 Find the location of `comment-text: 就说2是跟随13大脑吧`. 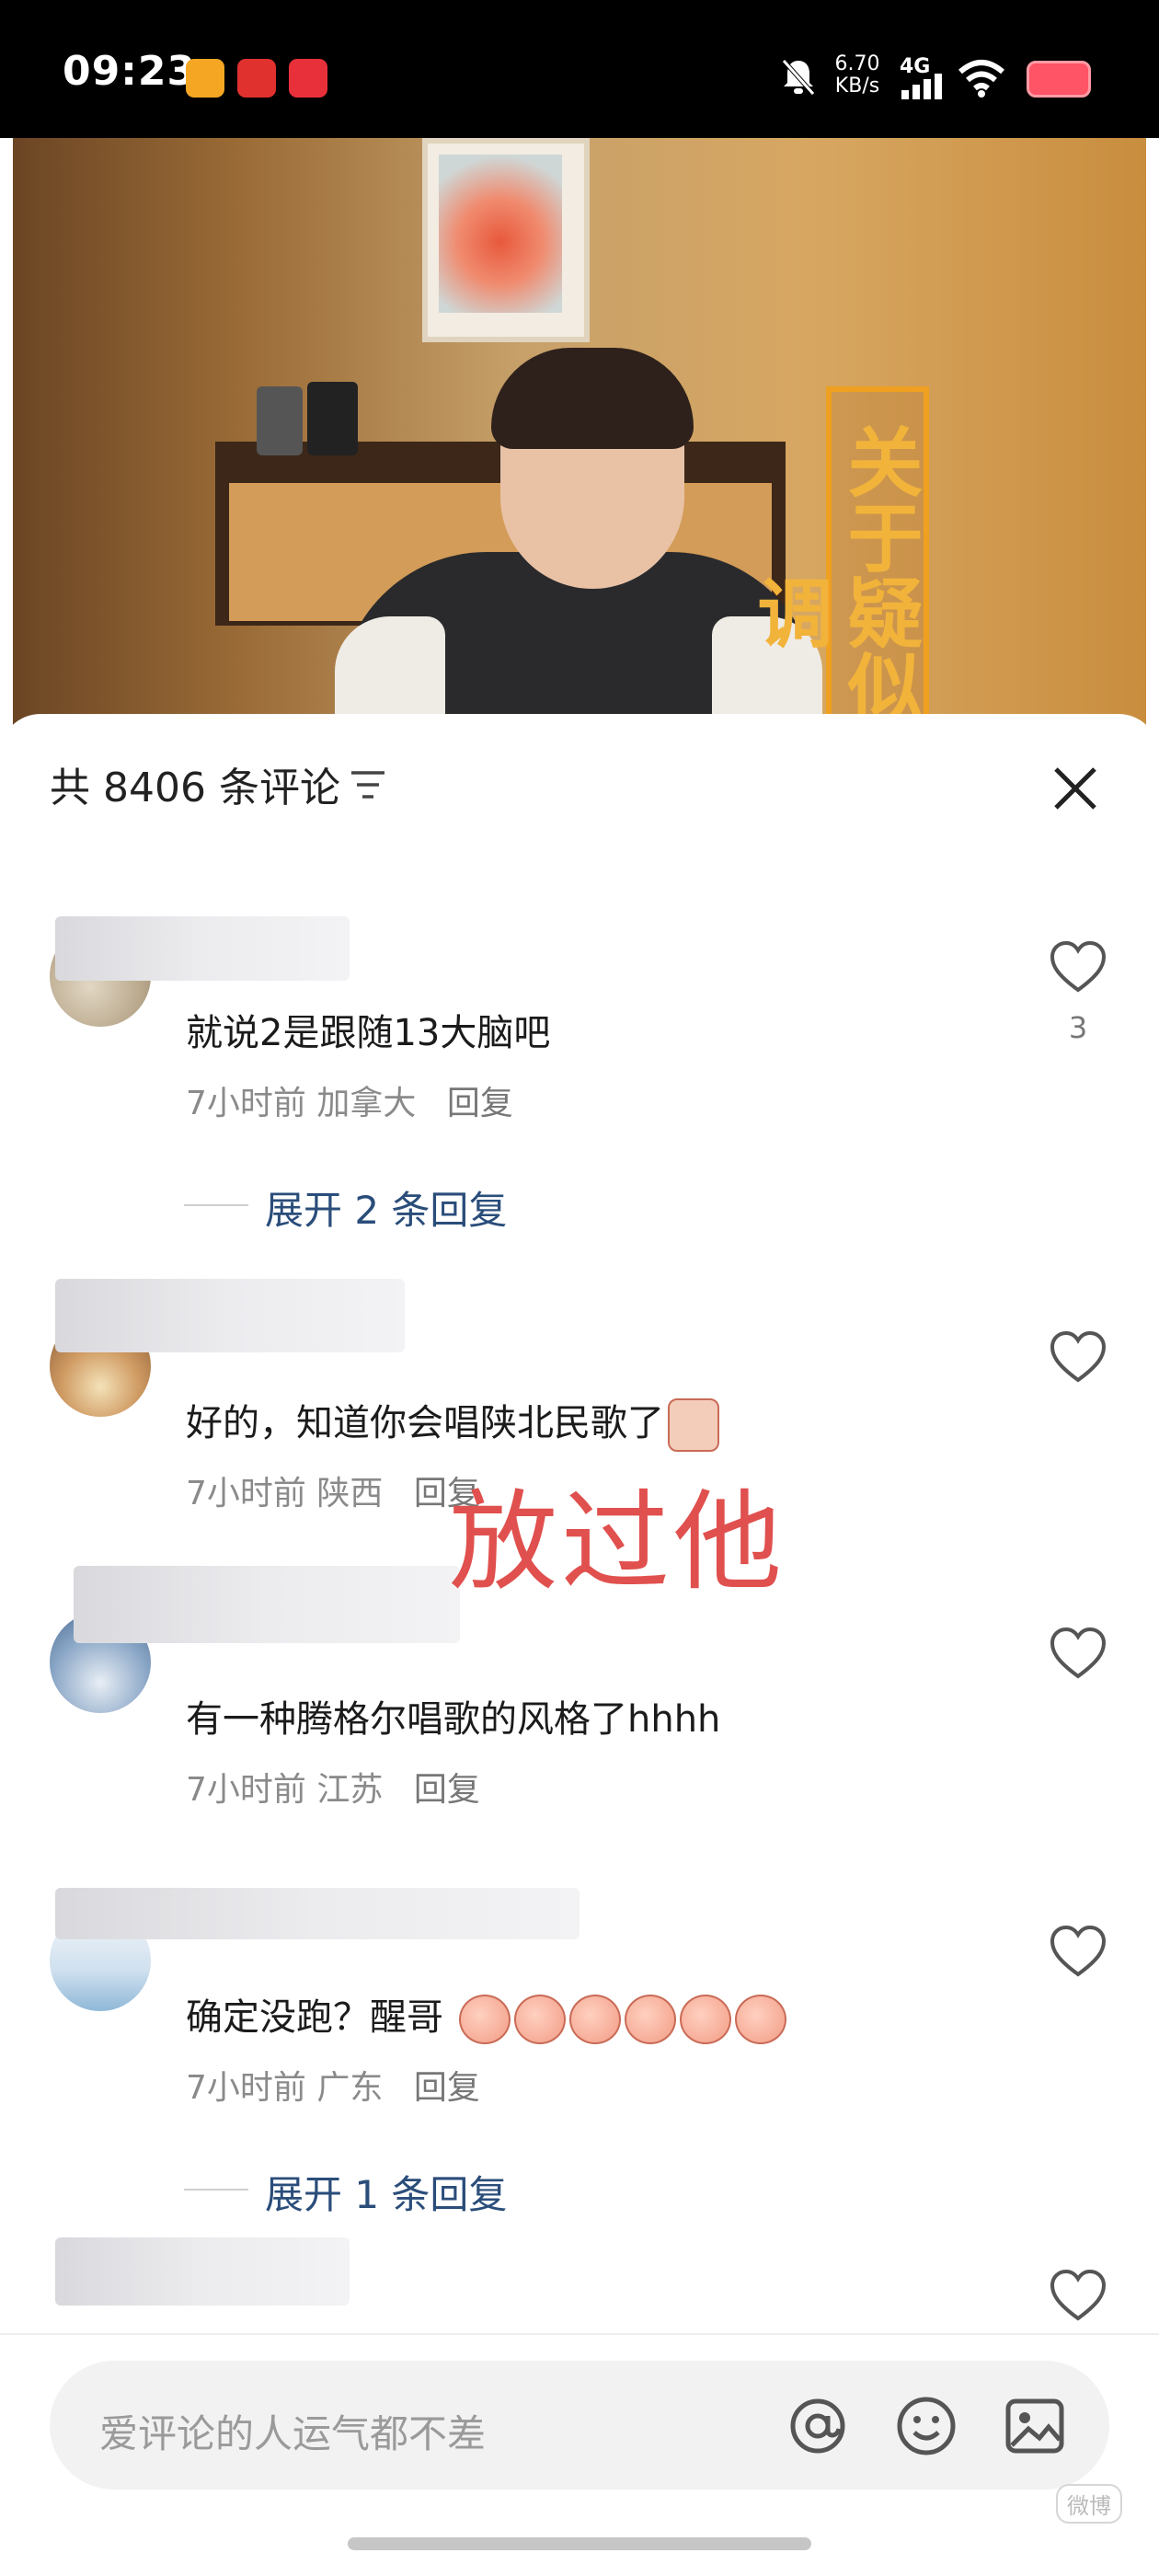

comment-text: 就说2是跟随13大脑吧 is located at coordinates (368, 1033).